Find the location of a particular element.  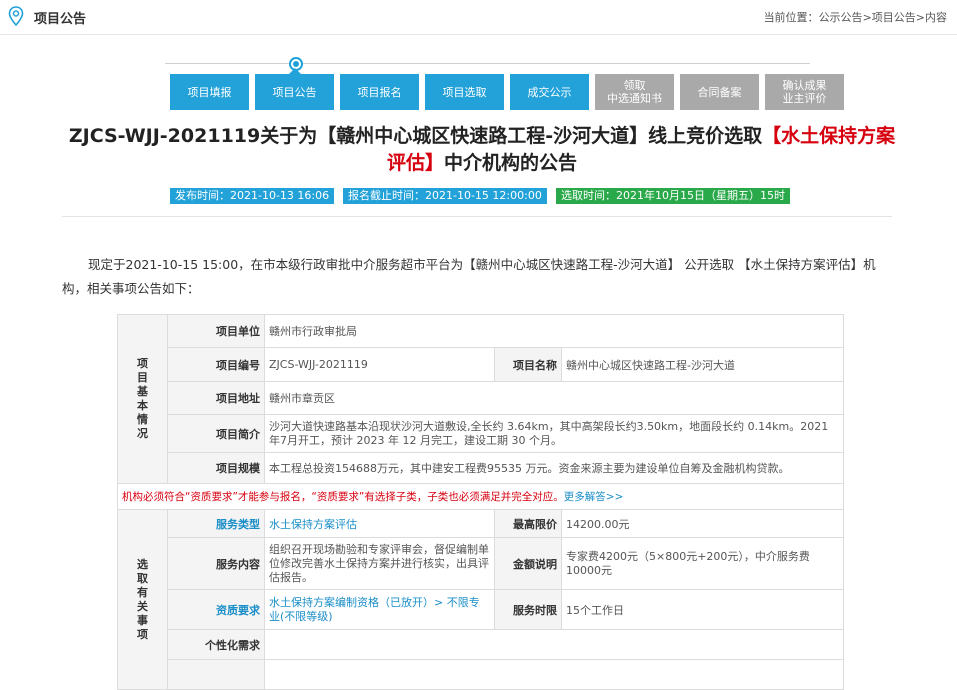

empty-value is located at coordinates (554, 674).